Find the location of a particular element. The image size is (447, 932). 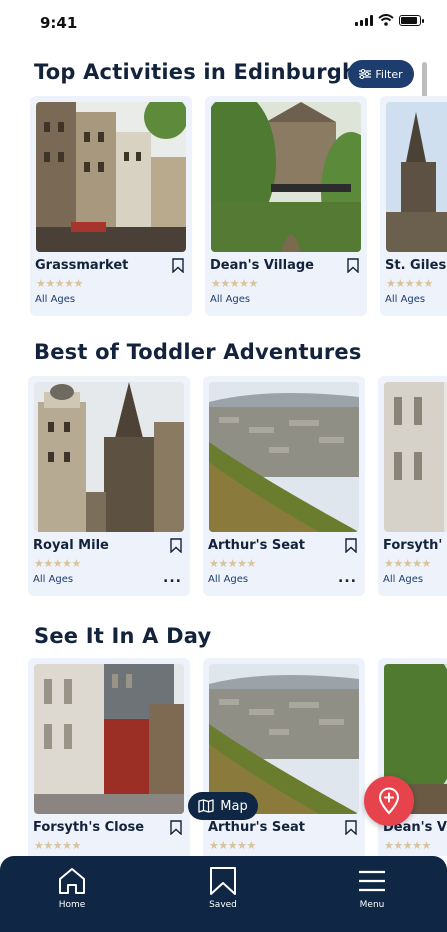

nav-item-home: Home is located at coordinates (72, 888).